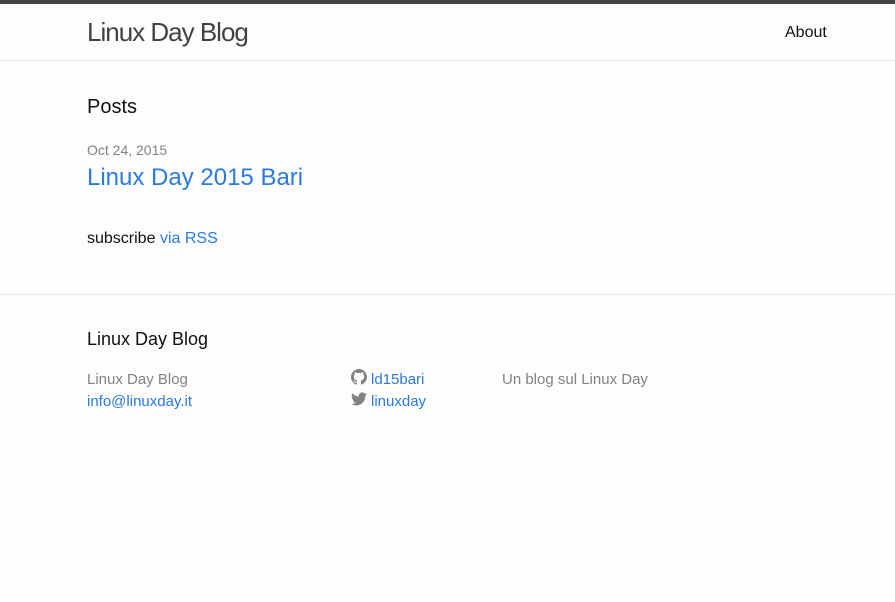 Image resolution: width=895 pixels, height=602 pixels. What do you see at coordinates (121, 238) in the screenshot?
I see `rss-prefix: subscribe` at bounding box center [121, 238].